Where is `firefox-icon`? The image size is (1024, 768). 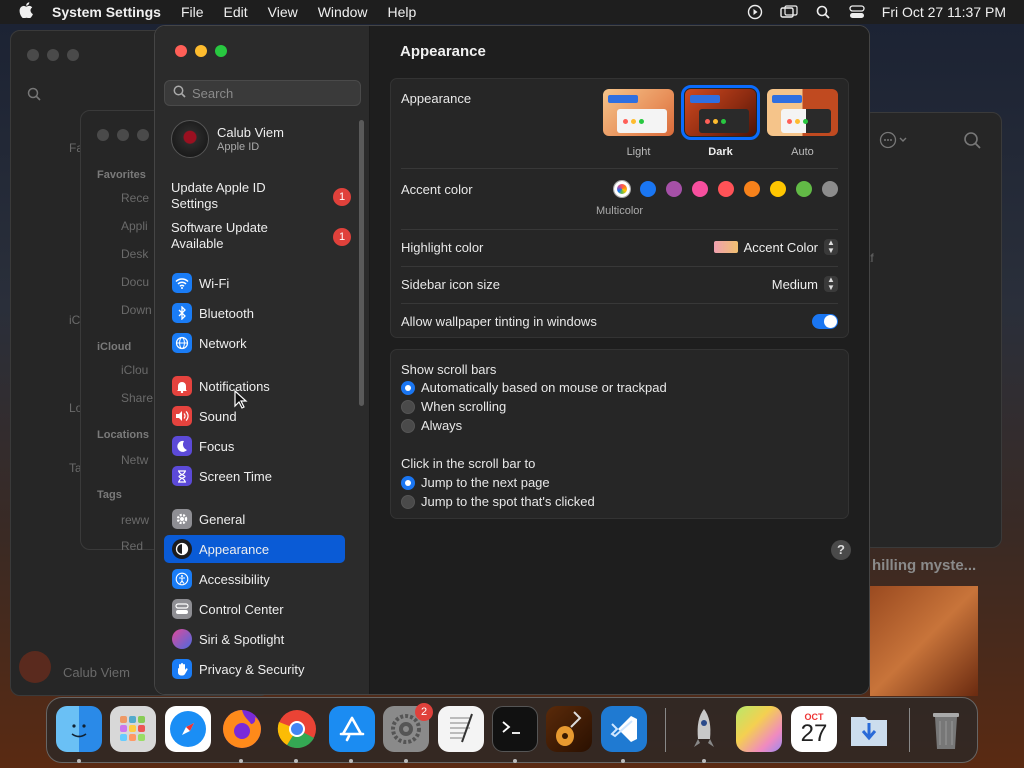 firefox-icon is located at coordinates (242, 729).